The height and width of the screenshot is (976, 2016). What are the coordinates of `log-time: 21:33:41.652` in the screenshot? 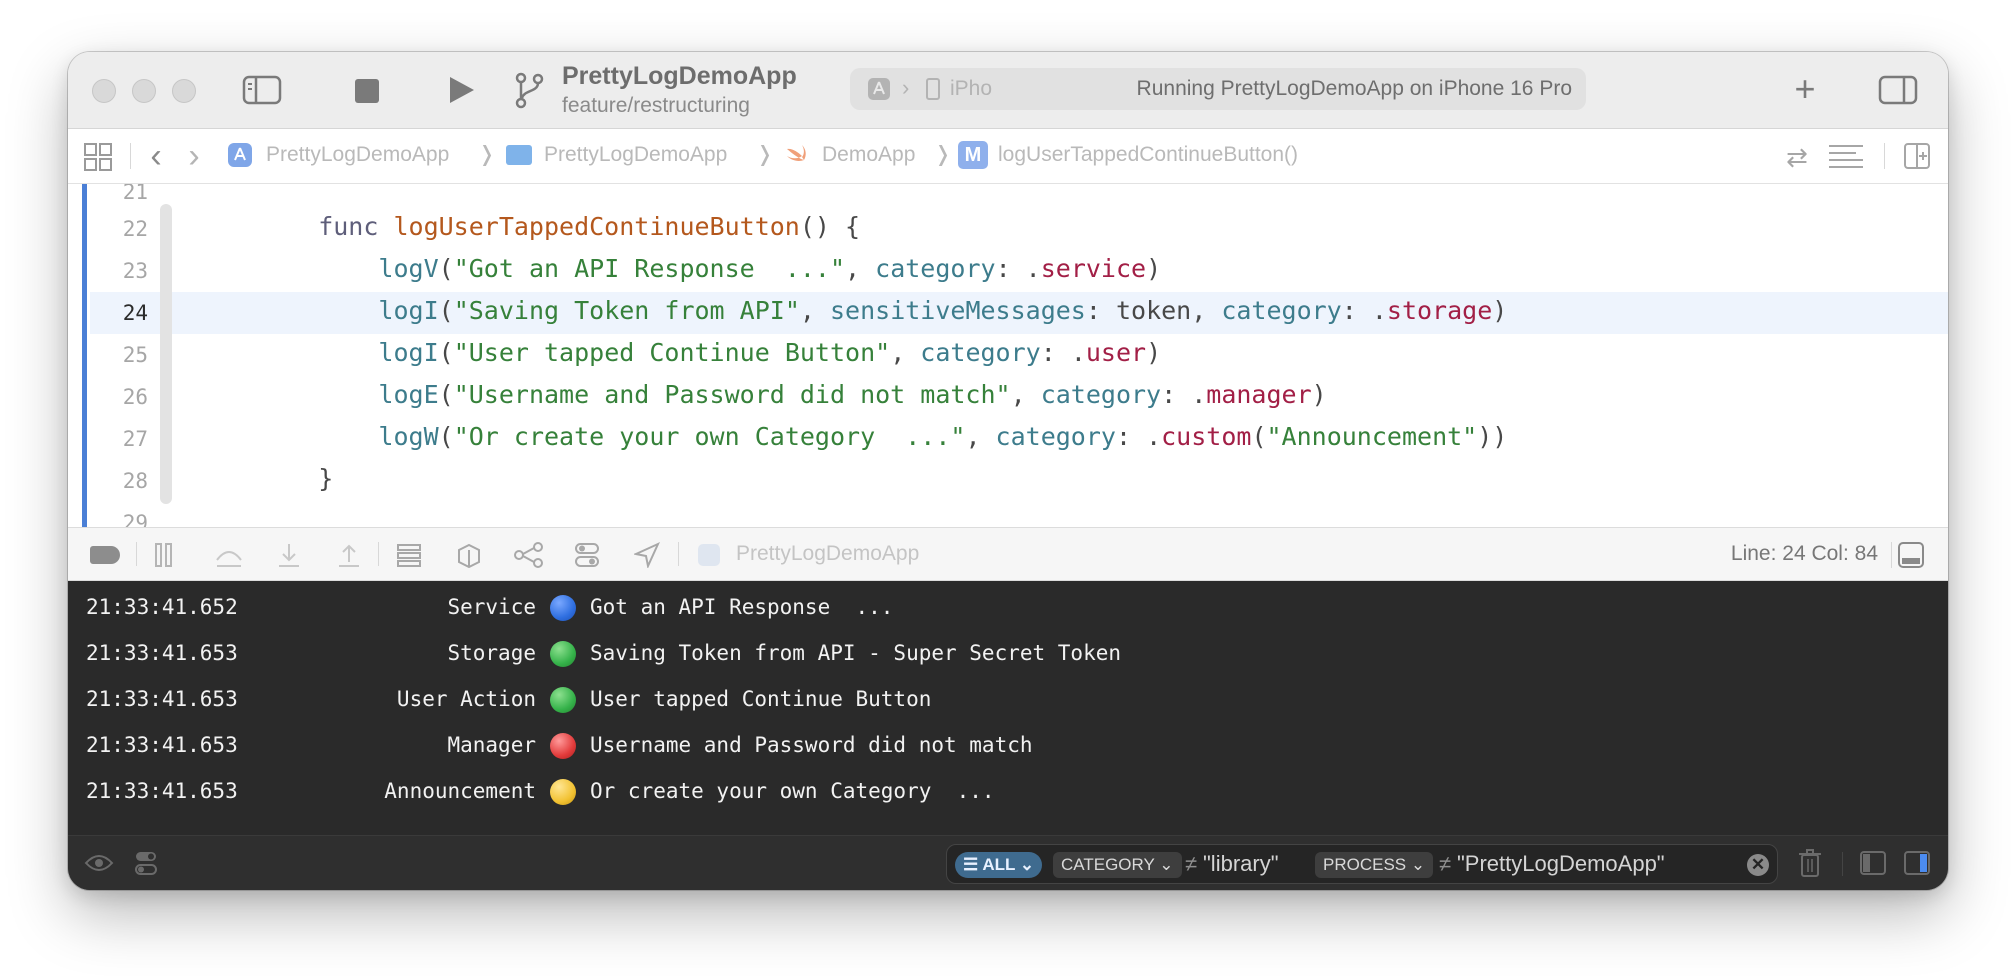 It's located at (162, 607).